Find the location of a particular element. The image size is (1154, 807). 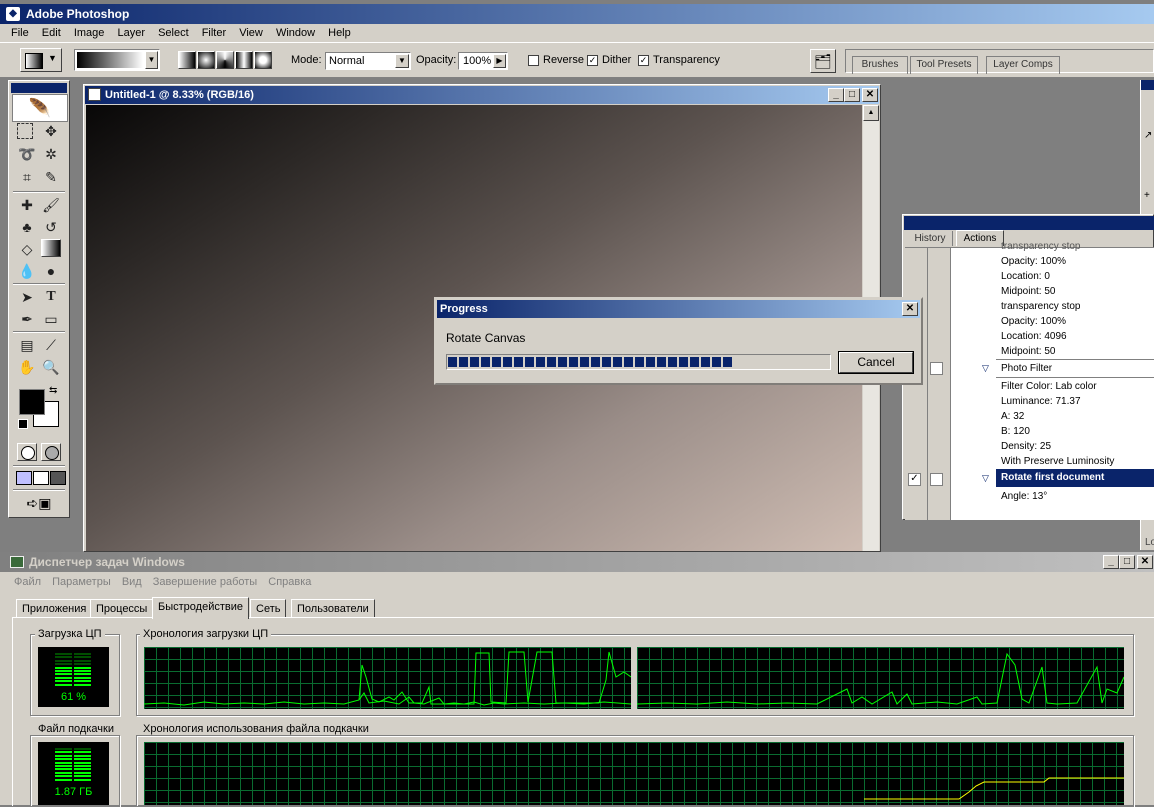

gradient-picker: ▼ is located at coordinates (117, 60).